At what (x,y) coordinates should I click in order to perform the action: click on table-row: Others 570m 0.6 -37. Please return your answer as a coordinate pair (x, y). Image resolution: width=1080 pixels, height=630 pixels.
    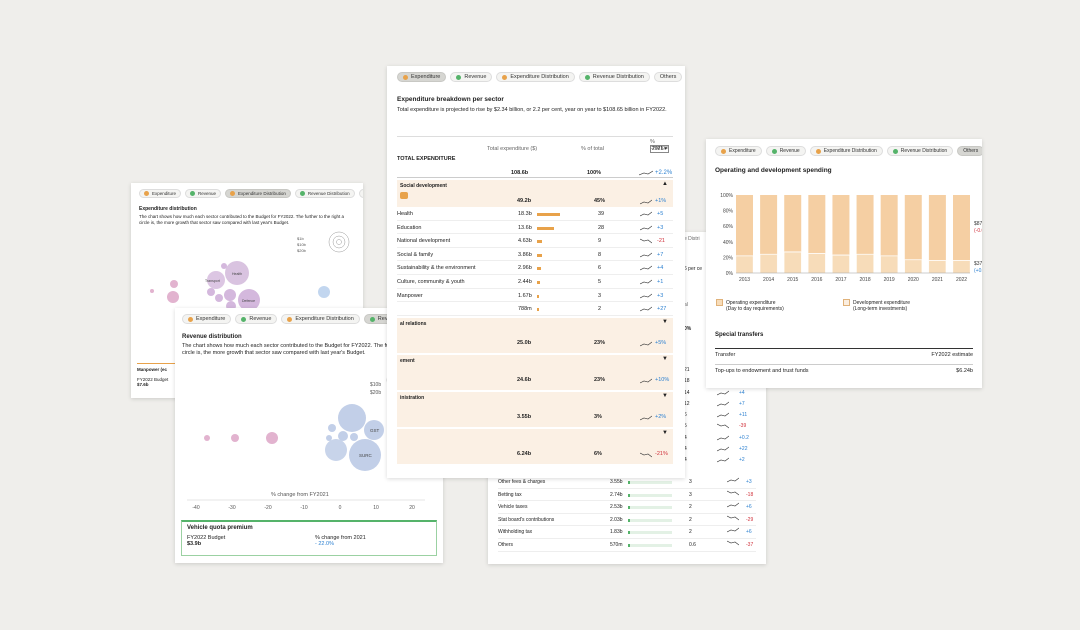
    Looking at the image, I should click on (627, 545).